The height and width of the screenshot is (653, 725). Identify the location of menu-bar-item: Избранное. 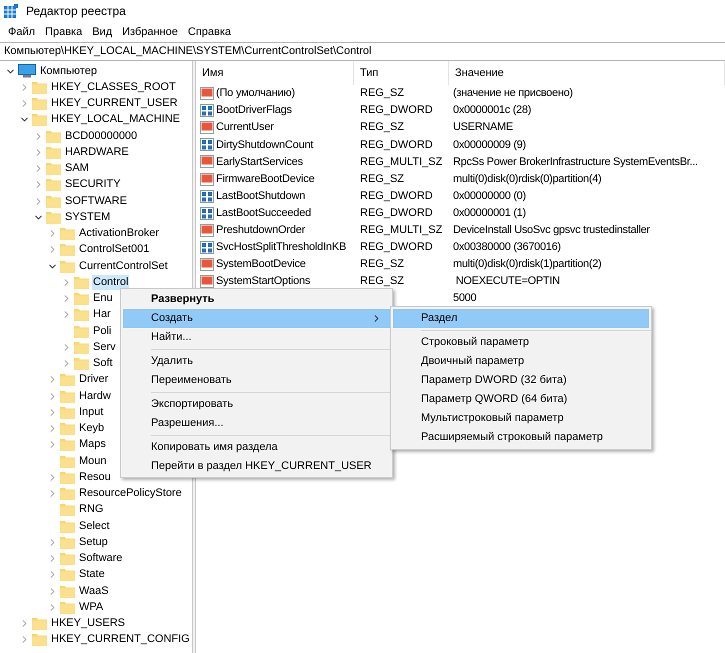
(150, 32).